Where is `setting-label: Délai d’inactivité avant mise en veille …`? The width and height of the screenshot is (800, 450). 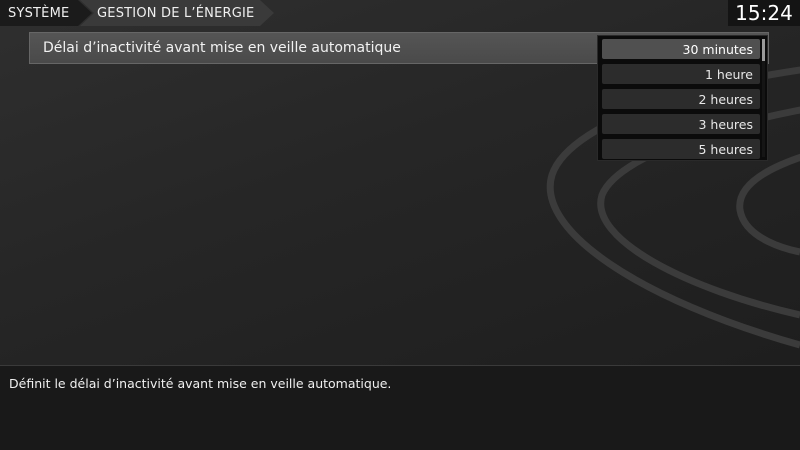 setting-label: Délai d’inactivité avant mise en veille … is located at coordinates (222, 48).